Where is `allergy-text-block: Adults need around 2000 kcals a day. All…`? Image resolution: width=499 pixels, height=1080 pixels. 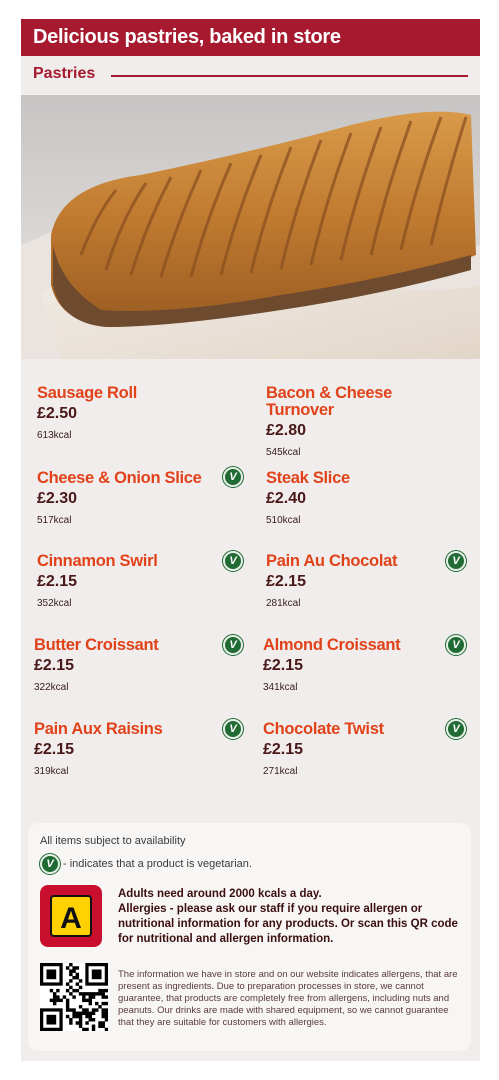
allergy-text-block: Adults need around 2000 kcals a day. All… is located at coordinates (288, 917).